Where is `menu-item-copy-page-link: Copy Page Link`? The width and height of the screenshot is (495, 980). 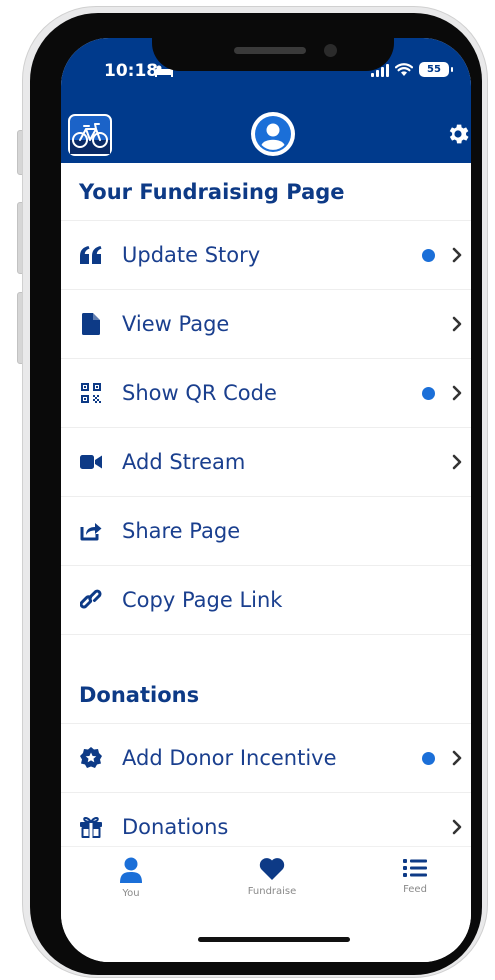 menu-item-copy-page-link: Copy Page Link is located at coordinates (266, 600).